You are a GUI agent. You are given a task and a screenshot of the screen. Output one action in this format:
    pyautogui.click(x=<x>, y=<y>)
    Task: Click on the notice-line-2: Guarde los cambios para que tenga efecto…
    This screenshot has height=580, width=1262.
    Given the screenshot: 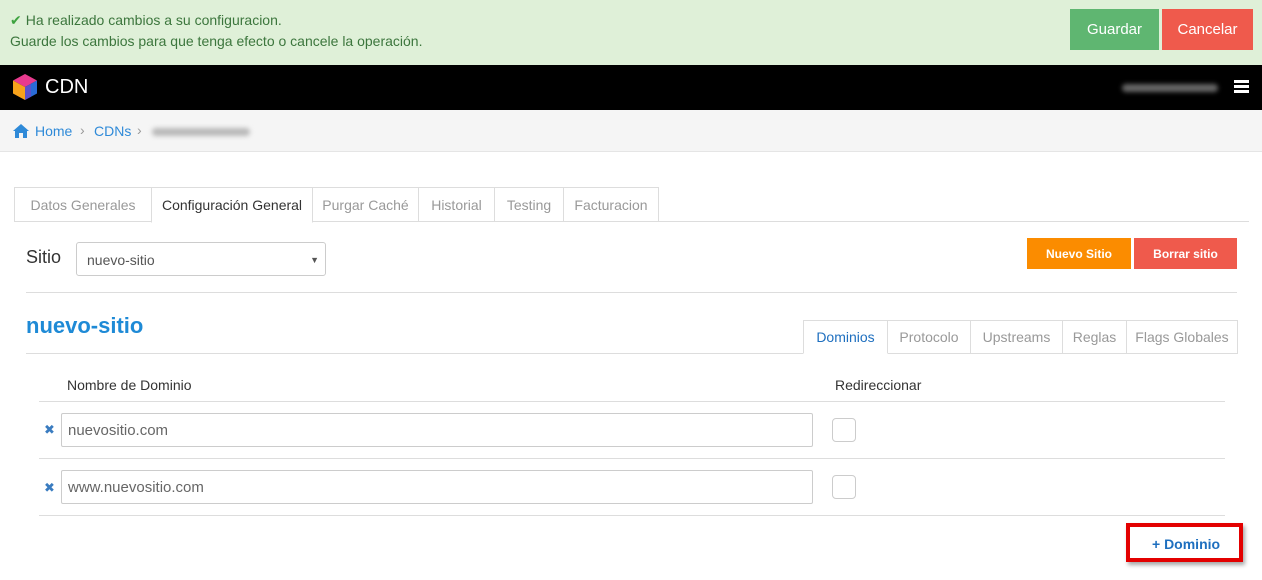 What is the action you would take?
    pyautogui.click(x=216, y=41)
    